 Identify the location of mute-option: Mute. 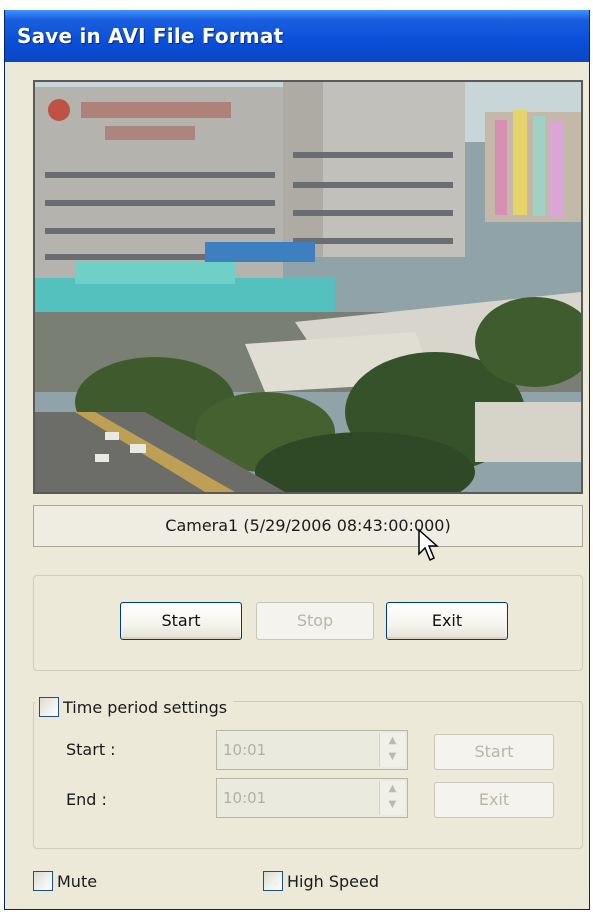
(65, 881).